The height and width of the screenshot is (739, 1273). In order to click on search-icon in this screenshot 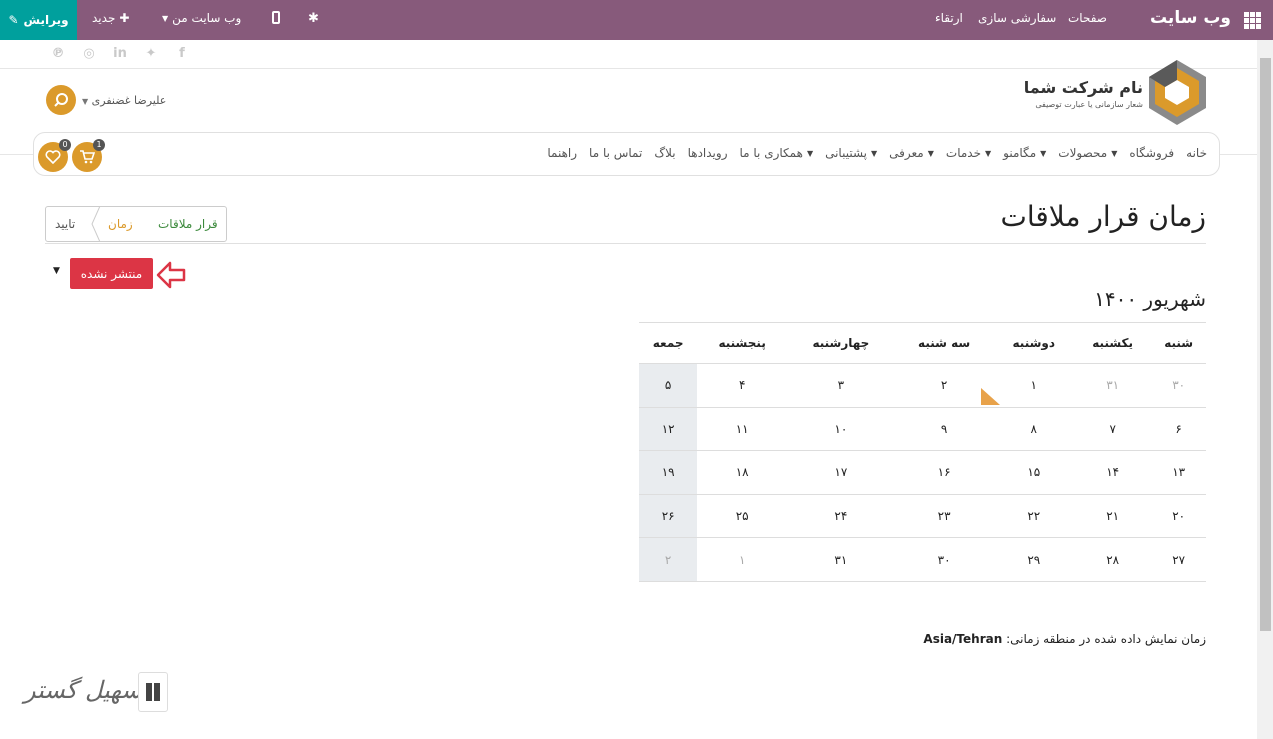, I will do `click(61, 100)`.